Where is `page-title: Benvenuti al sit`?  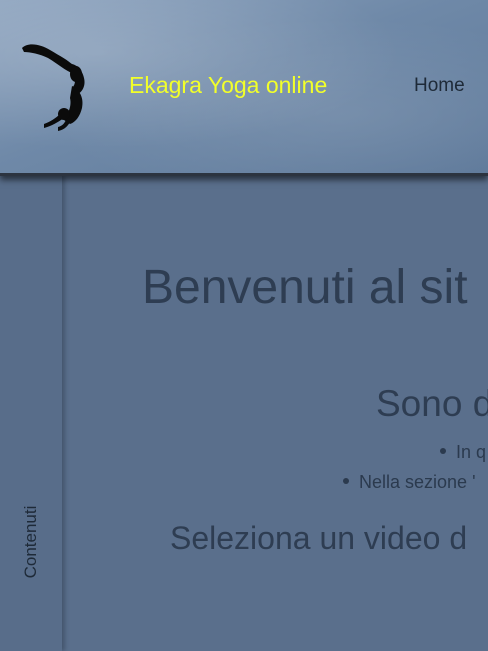
page-title: Benvenuti al sit is located at coordinates (305, 287).